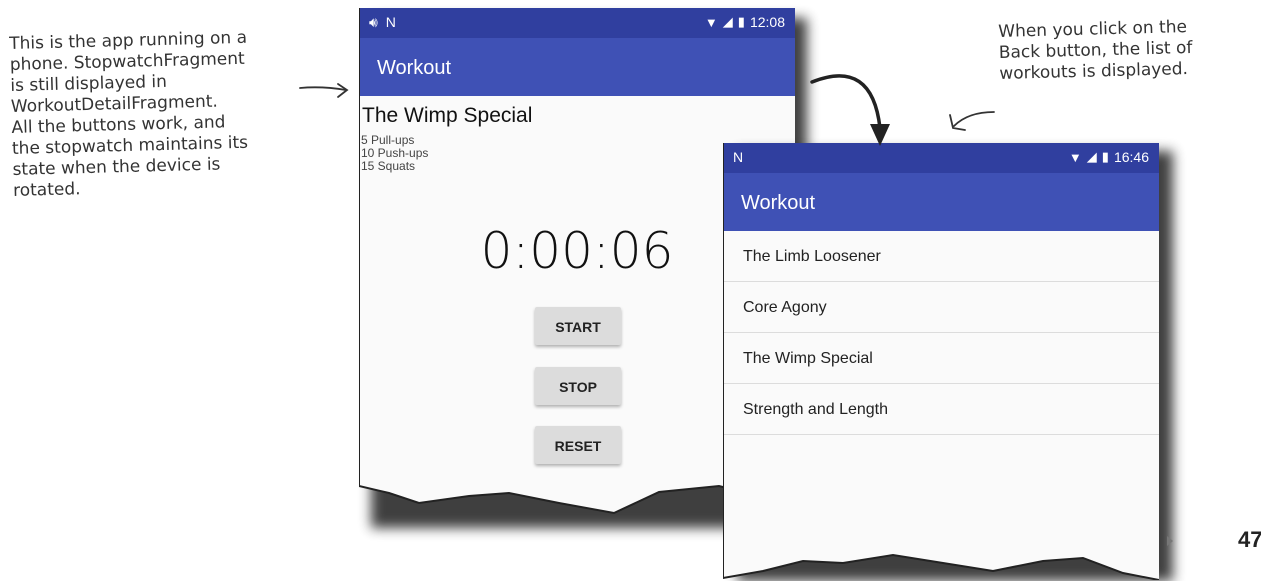  Describe the element at coordinates (880, 135) in the screenshot. I see `transition-arrow-head` at that location.